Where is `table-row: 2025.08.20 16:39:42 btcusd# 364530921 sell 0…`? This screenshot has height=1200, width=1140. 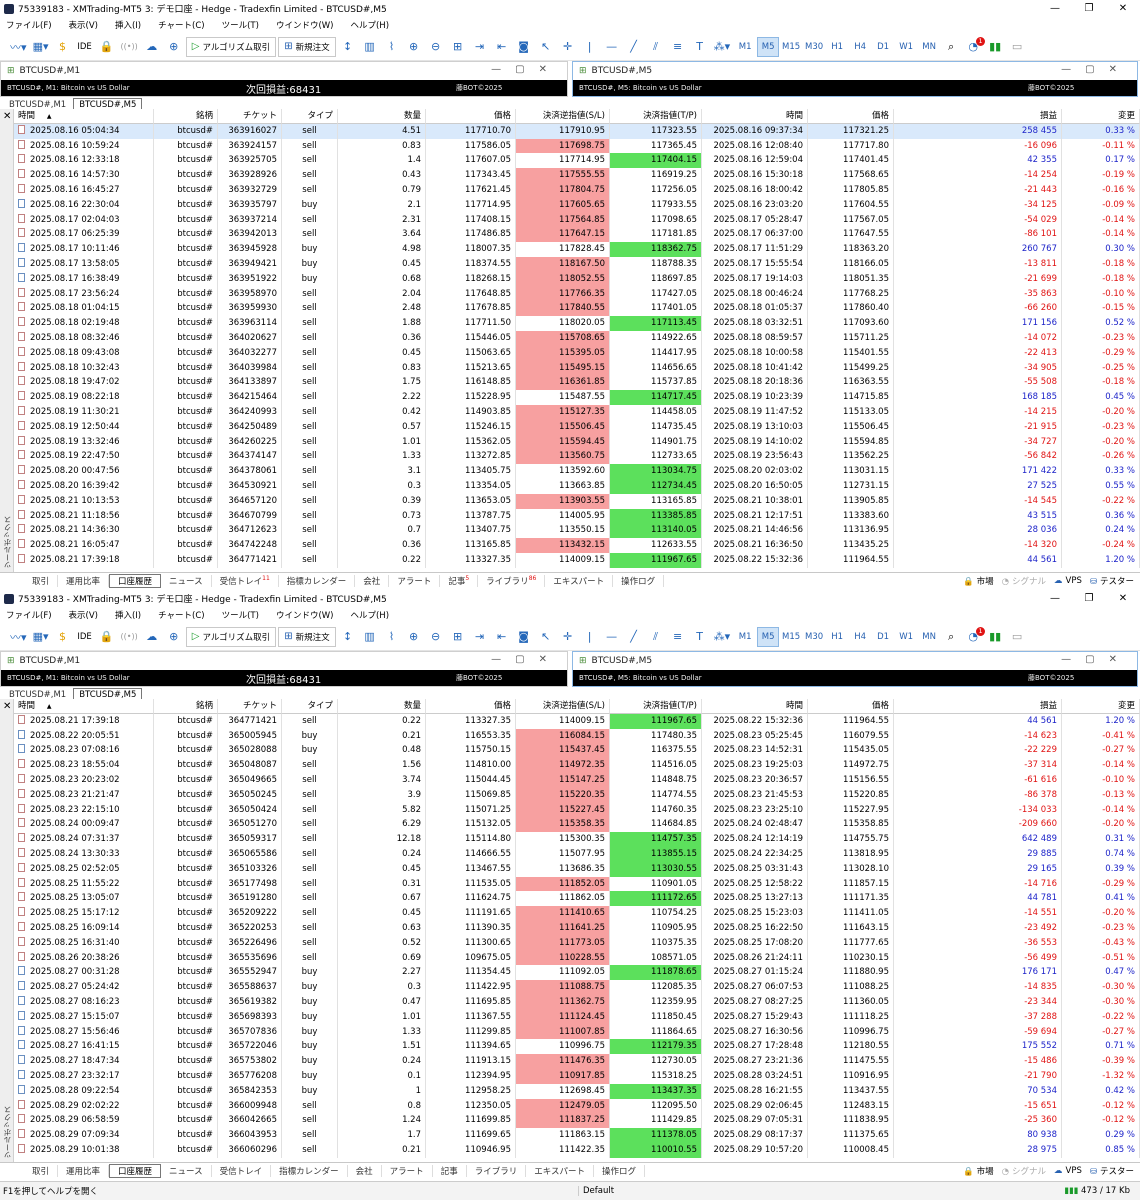 table-row: 2025.08.20 16:39:42 btcusd# 364530921 sell 0… is located at coordinates (577, 486).